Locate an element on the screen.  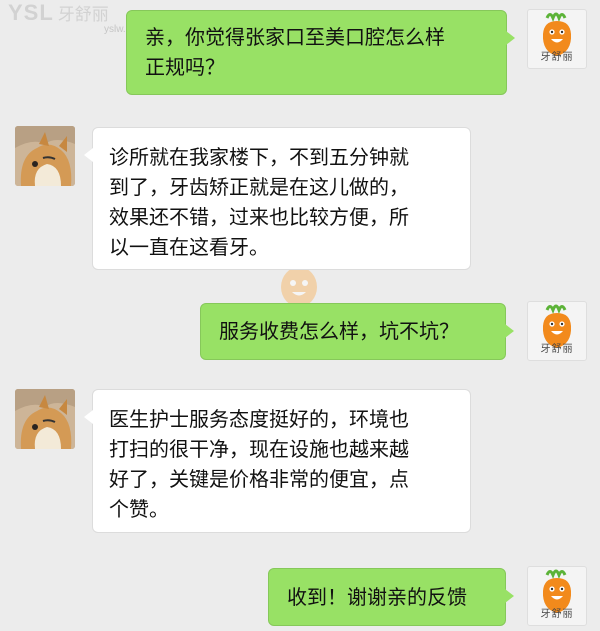
message-bubble-sent: 收到！谢谢亲的反馈 is located at coordinates (391, 597).